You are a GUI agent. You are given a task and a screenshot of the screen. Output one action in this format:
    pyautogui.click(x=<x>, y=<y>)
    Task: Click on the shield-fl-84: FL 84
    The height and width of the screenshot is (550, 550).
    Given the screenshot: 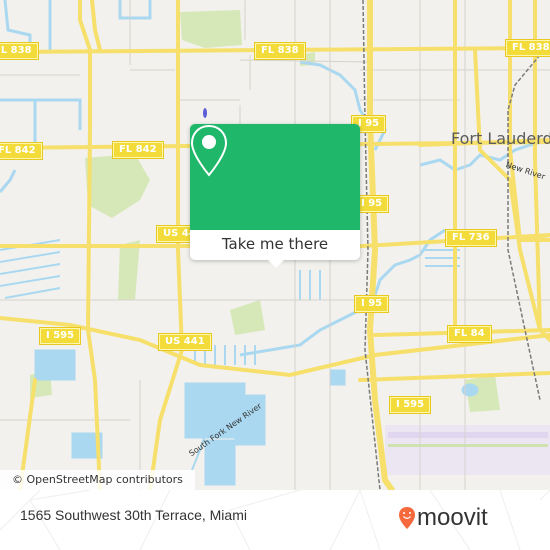 What is the action you would take?
    pyautogui.click(x=469, y=334)
    